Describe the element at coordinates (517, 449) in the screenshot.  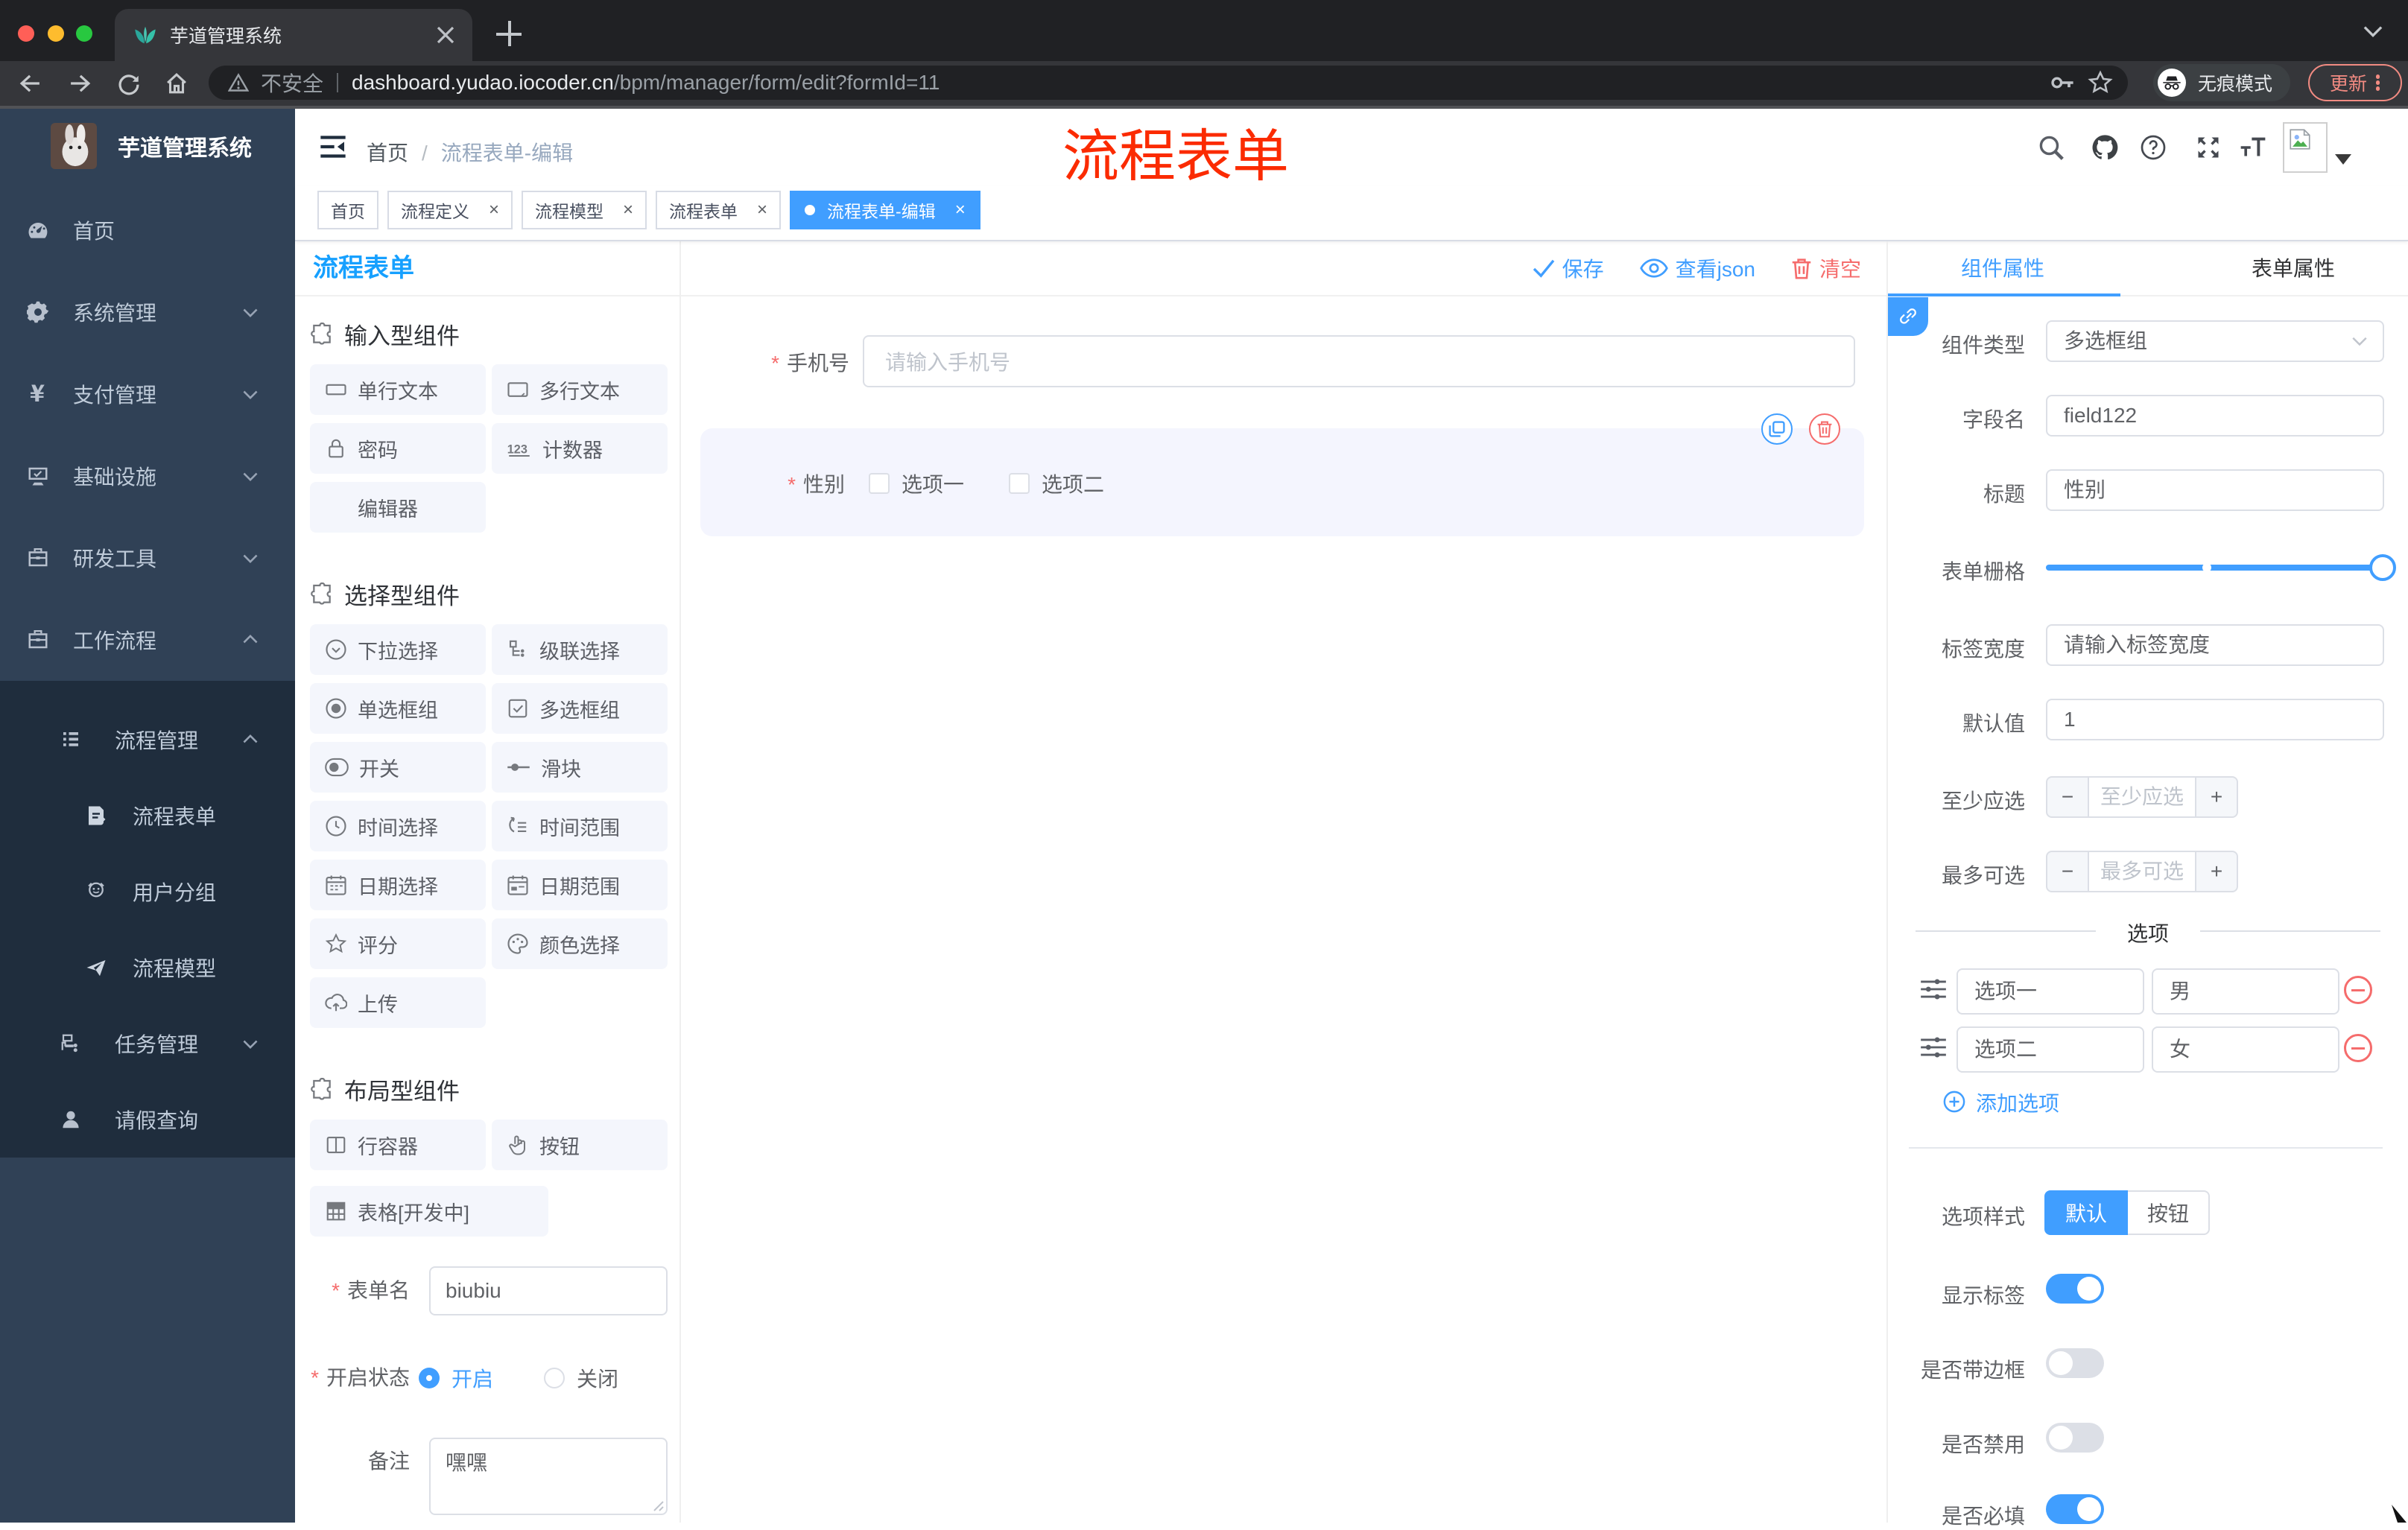
I see `svg-text: 123` at that location.